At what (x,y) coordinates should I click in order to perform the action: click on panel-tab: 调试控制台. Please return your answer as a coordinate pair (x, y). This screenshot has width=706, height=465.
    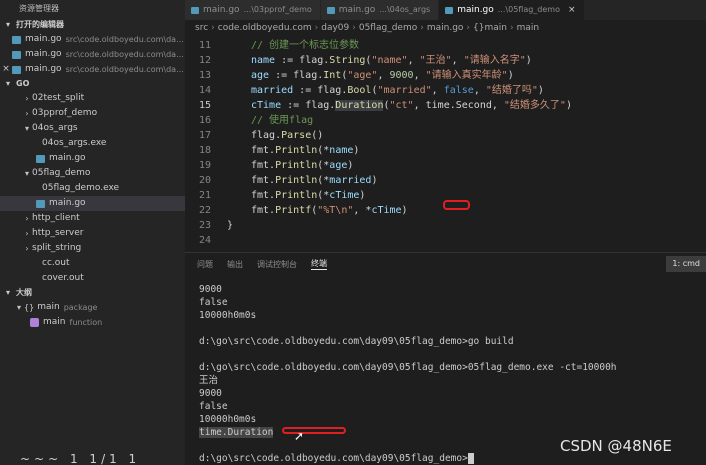
    Looking at the image, I should click on (277, 264).